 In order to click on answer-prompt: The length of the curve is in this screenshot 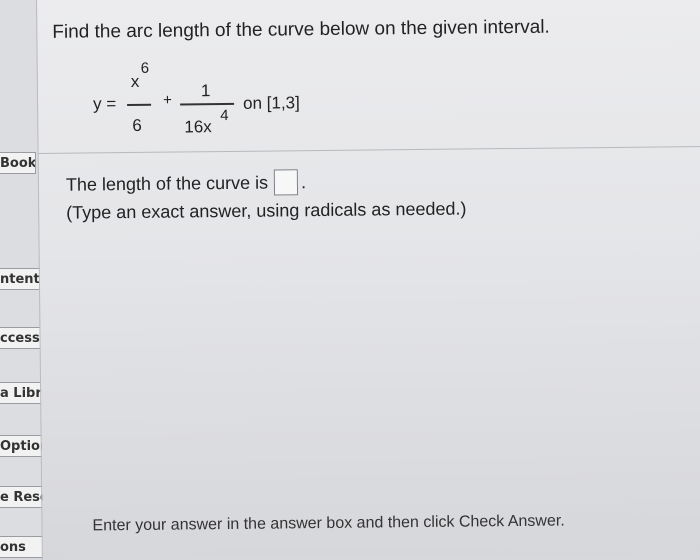, I will do `click(167, 183)`.